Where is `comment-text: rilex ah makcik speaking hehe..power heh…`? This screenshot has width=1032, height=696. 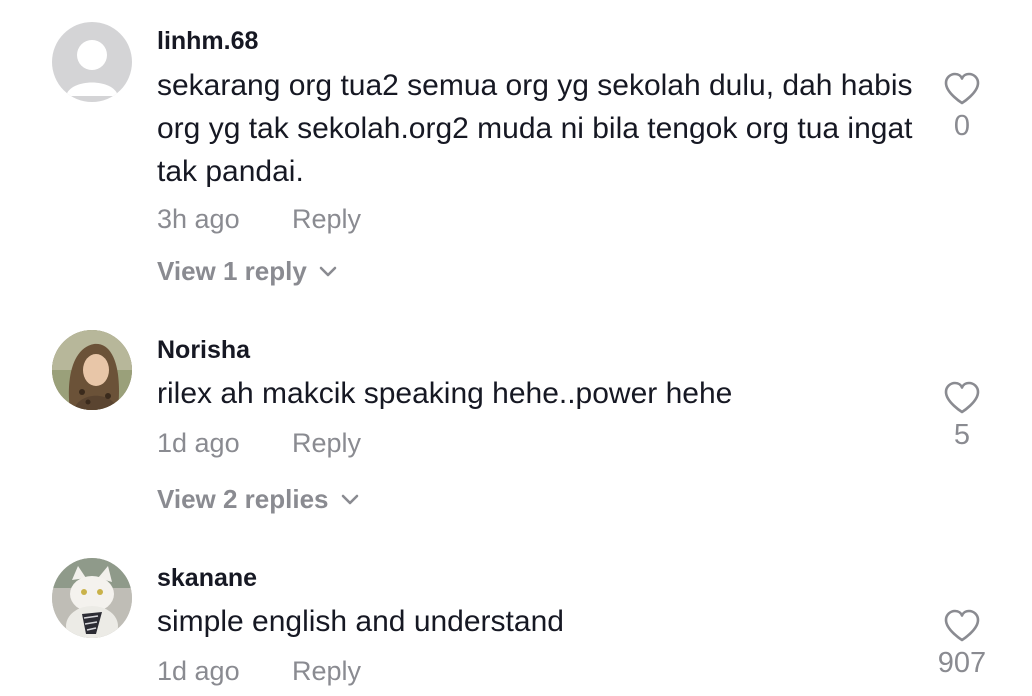
comment-text: rilex ah makcik speaking hehe..power heh… is located at coordinates (445, 393).